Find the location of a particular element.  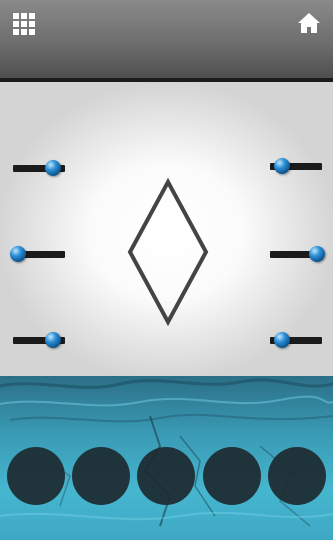

slider-left-bottom is located at coordinates (39, 340).